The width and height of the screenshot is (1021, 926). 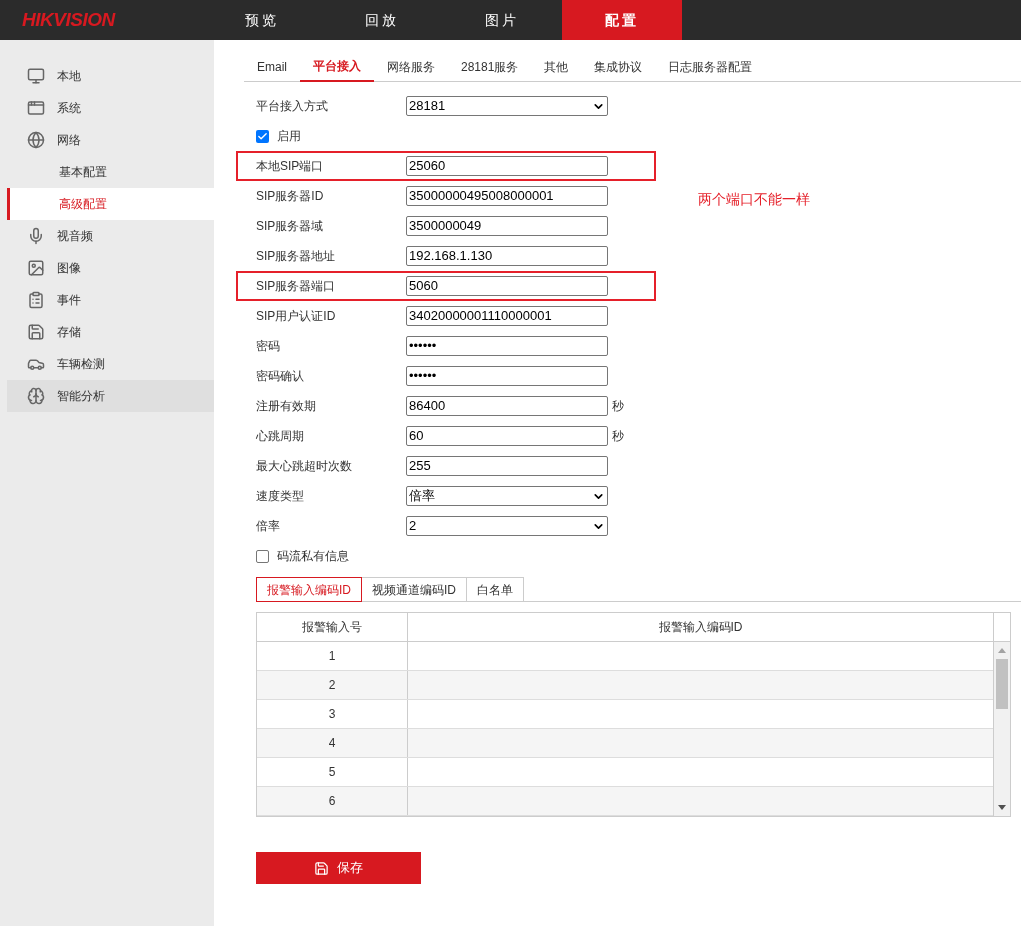 What do you see at coordinates (414, 589) in the screenshot?
I see `sub-tab: 视频通道编码ID` at bounding box center [414, 589].